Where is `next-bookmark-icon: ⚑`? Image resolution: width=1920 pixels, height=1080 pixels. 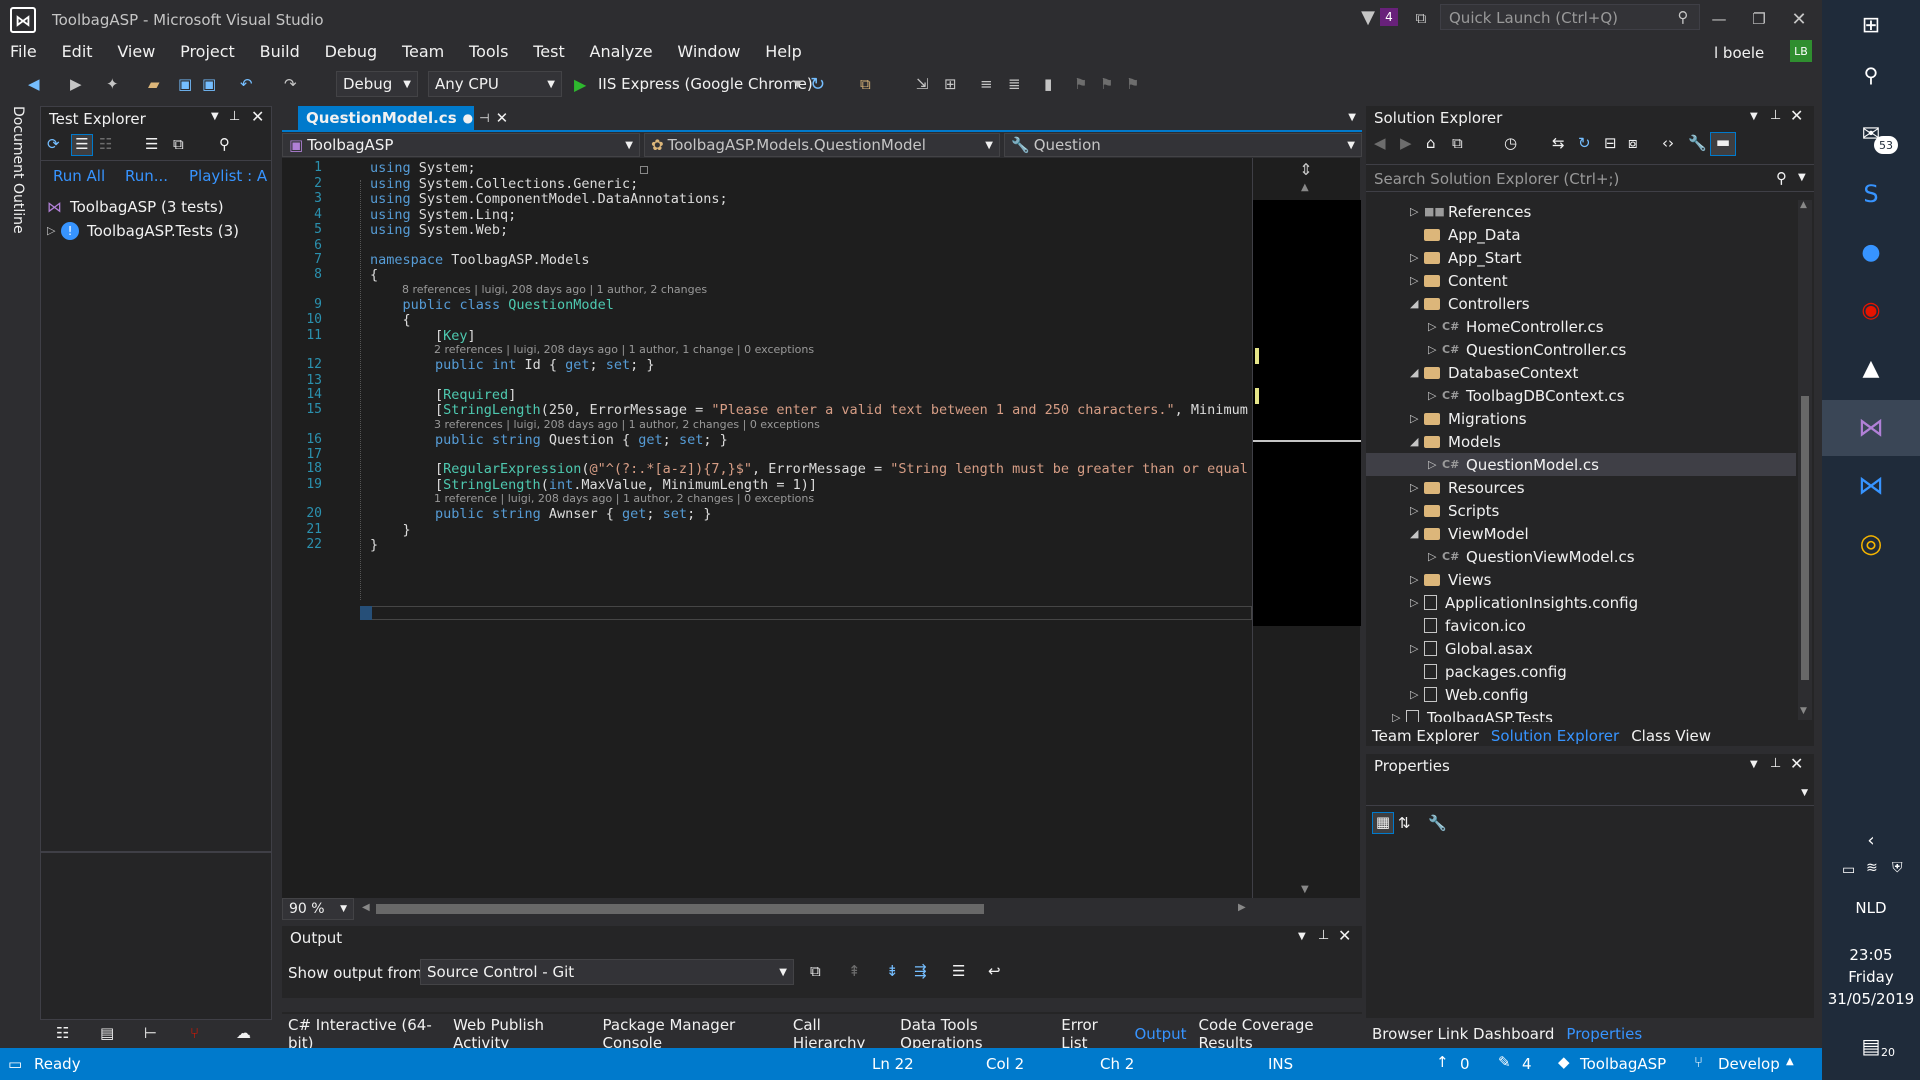 next-bookmark-icon: ⚑ is located at coordinates (1106, 84).